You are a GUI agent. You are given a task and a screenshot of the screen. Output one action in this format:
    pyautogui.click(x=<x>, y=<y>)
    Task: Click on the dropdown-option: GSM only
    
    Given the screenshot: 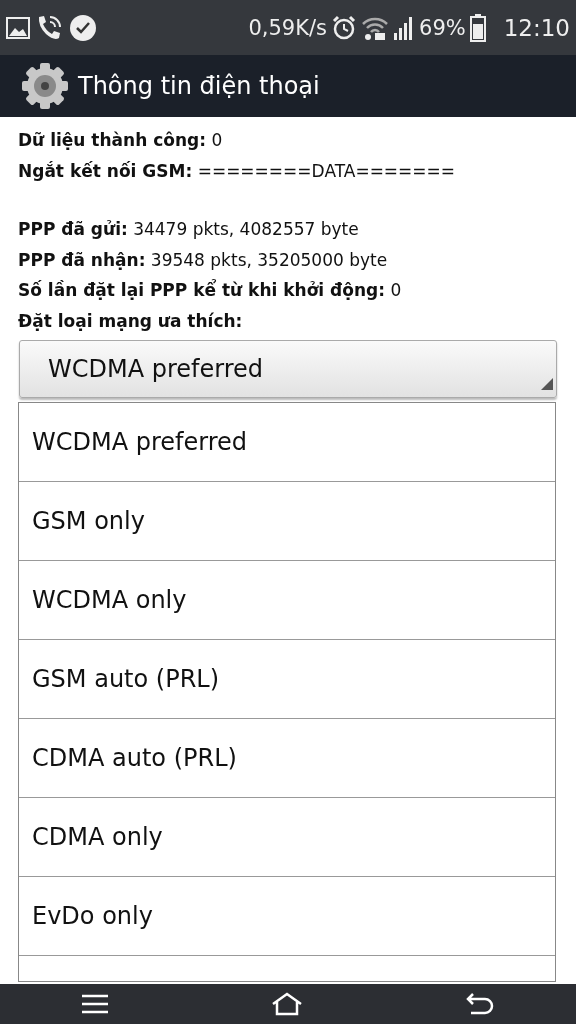 What is the action you would take?
    pyautogui.click(x=287, y=521)
    